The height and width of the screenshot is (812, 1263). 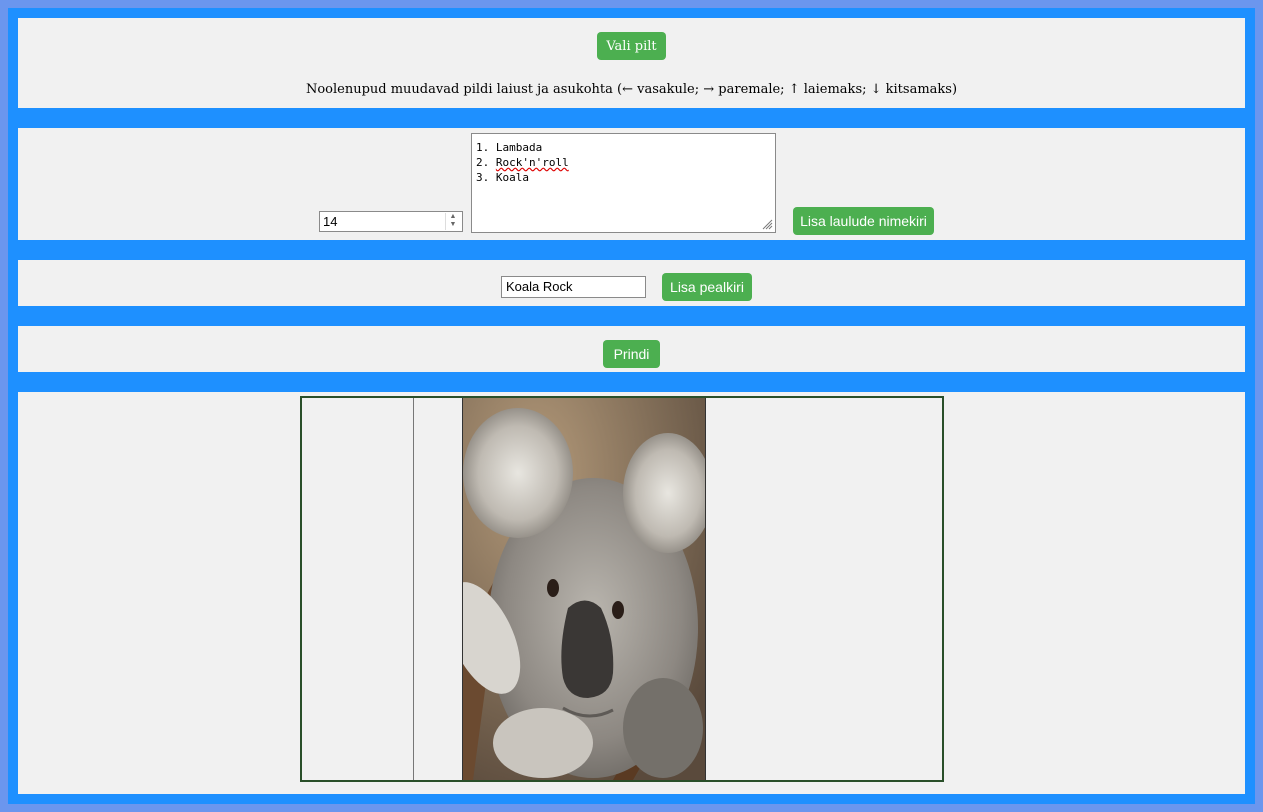 I want to click on song-line: 2. Rock'n'roll, so click(x=522, y=162).